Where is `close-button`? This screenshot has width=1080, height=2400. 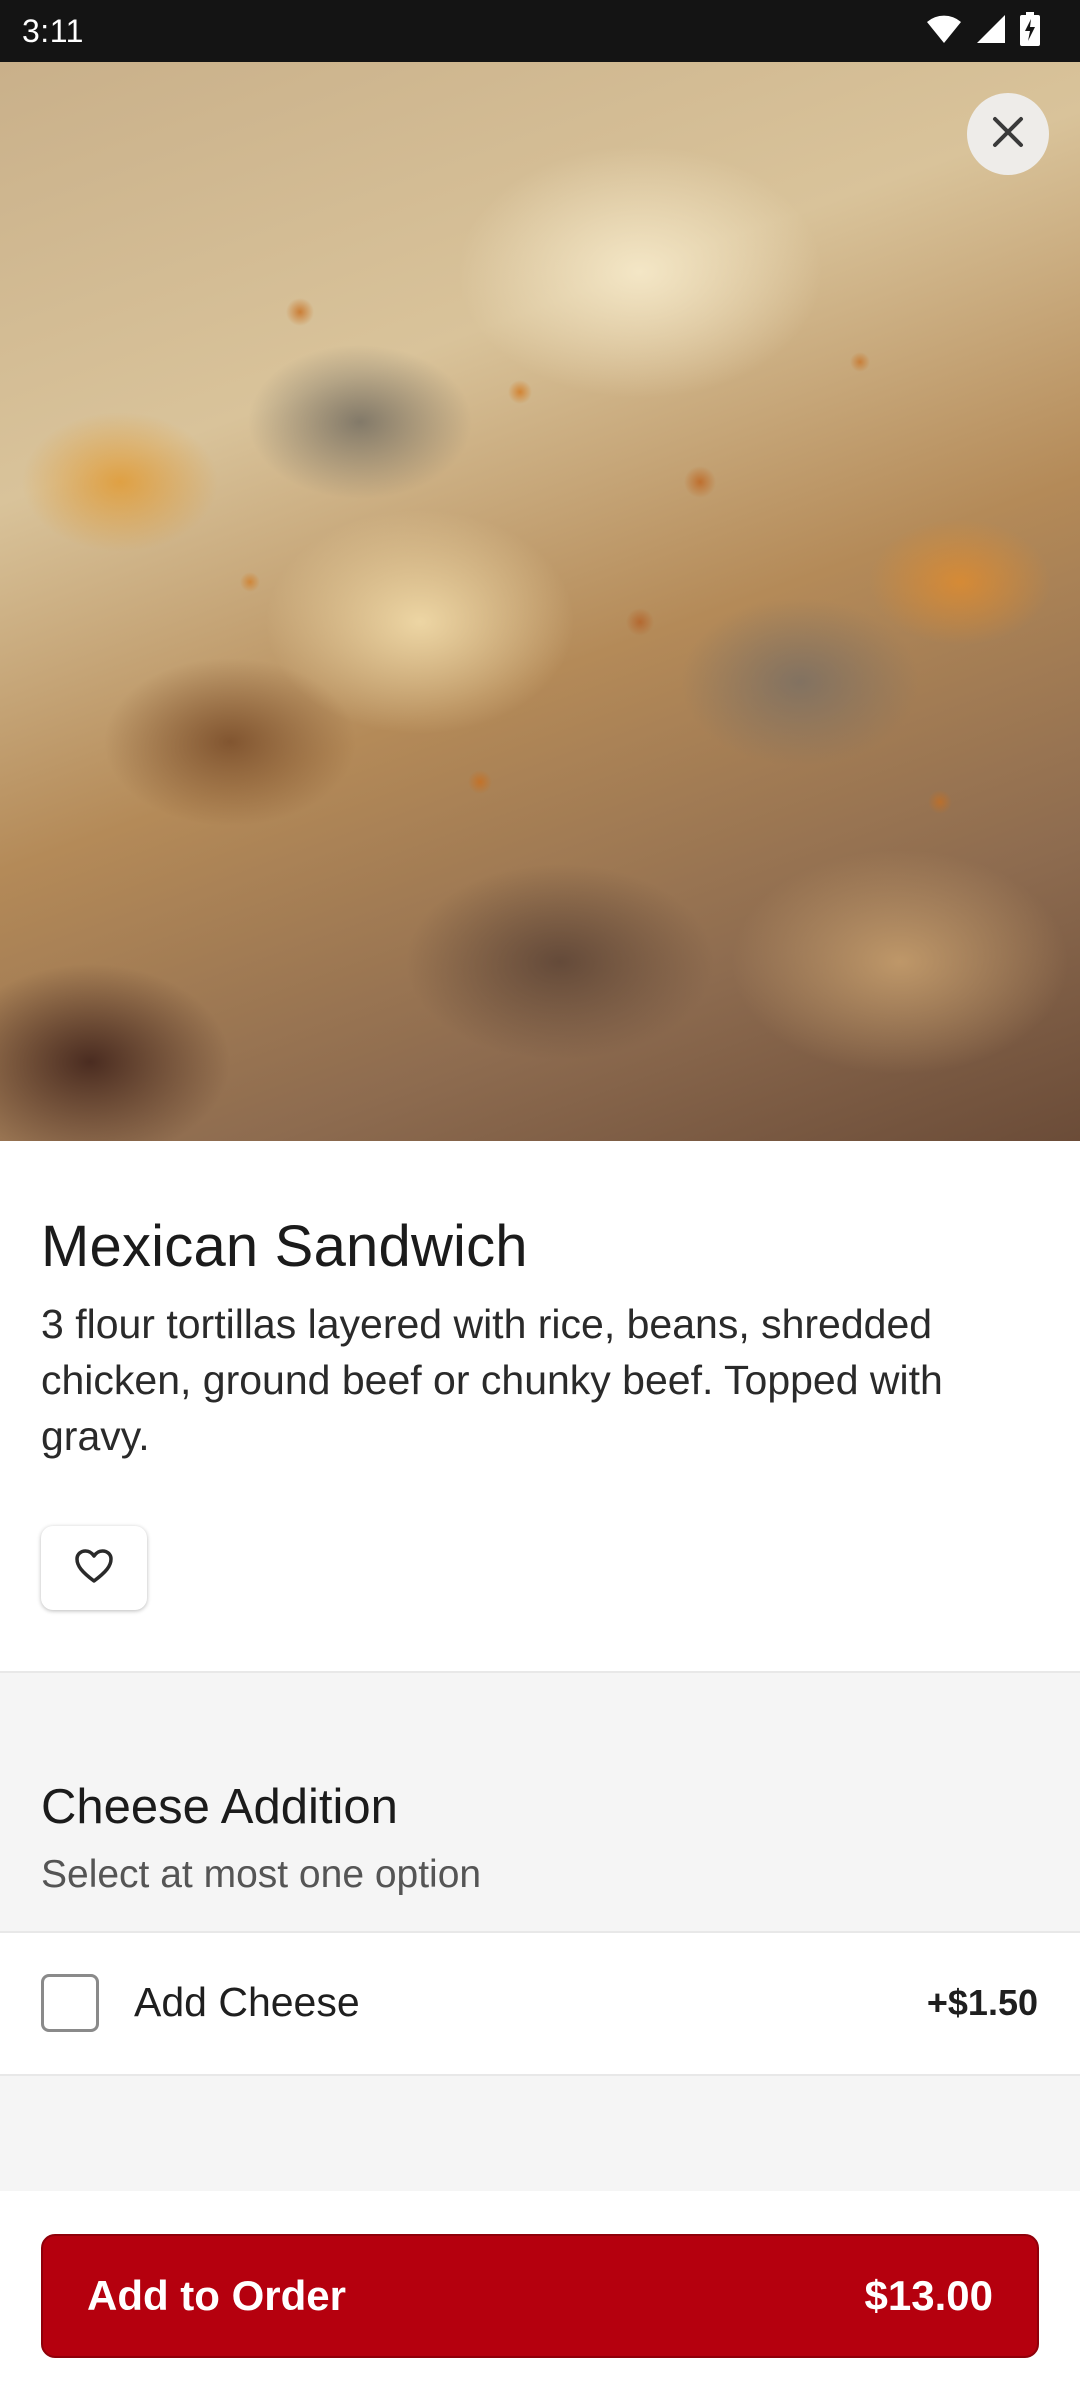
close-button is located at coordinates (1008, 134).